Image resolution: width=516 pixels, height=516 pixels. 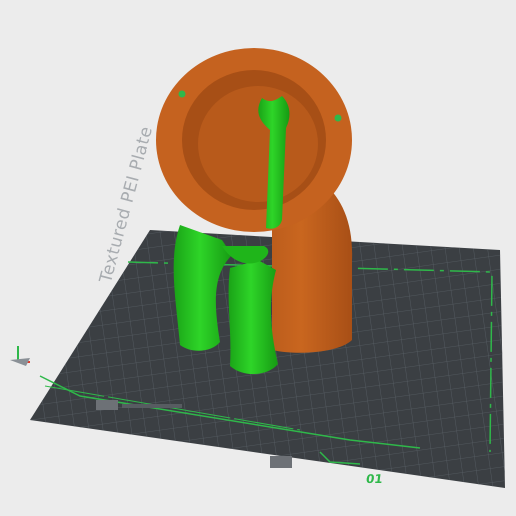 What do you see at coordinates (107, 405) in the screenshot?
I see `plate-logo` at bounding box center [107, 405].